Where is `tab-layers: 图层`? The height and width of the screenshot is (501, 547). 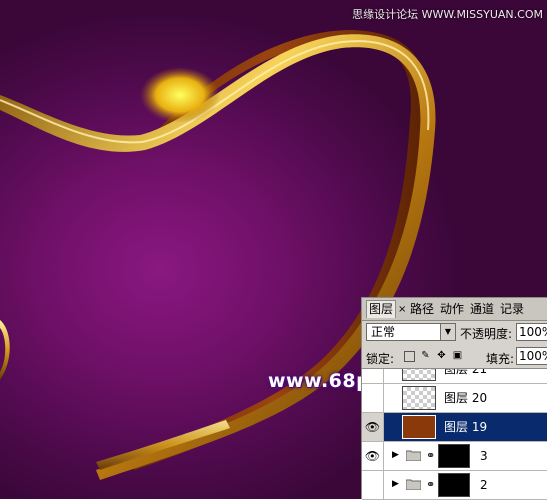
tab-layers: 图层 is located at coordinates (381, 309).